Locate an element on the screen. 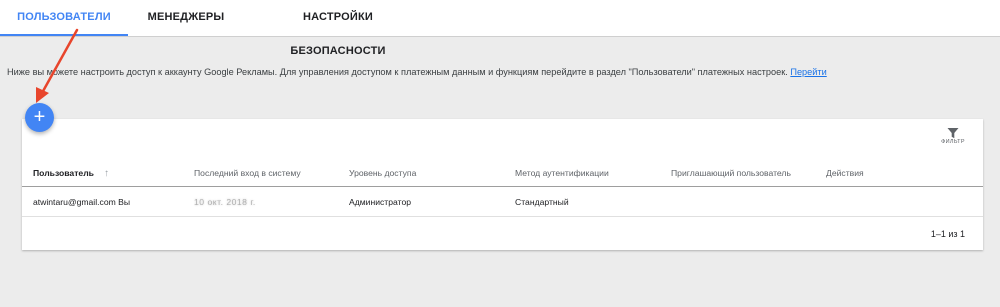 Image resolution: width=1000 pixels, height=307 pixels. plus-icon: + is located at coordinates (39, 117).